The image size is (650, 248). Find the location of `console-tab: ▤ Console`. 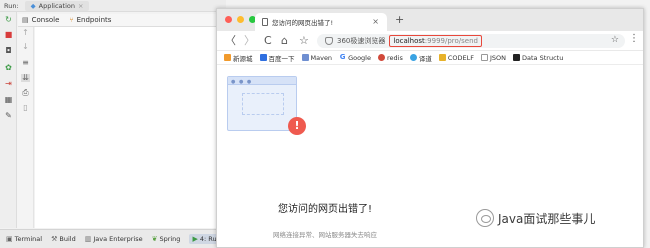

console-tab: ▤ Console is located at coordinates (40, 20).